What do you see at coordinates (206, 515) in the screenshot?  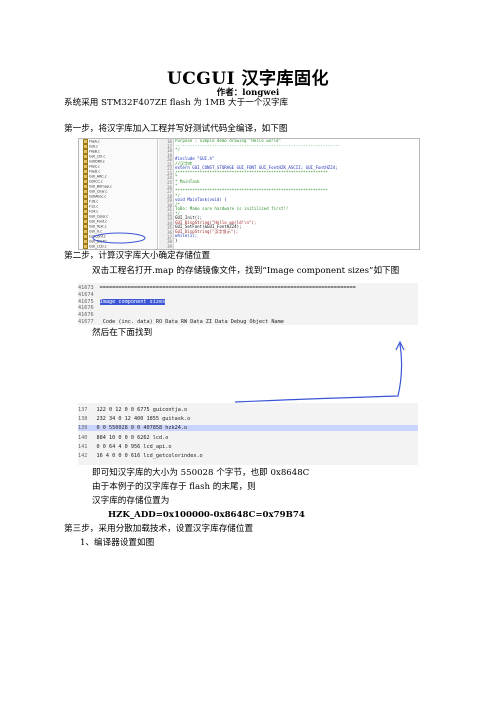 I see `address-formula: HZK_ADD=0x100000-0x8648C=0x79B74` at bounding box center [206, 515].